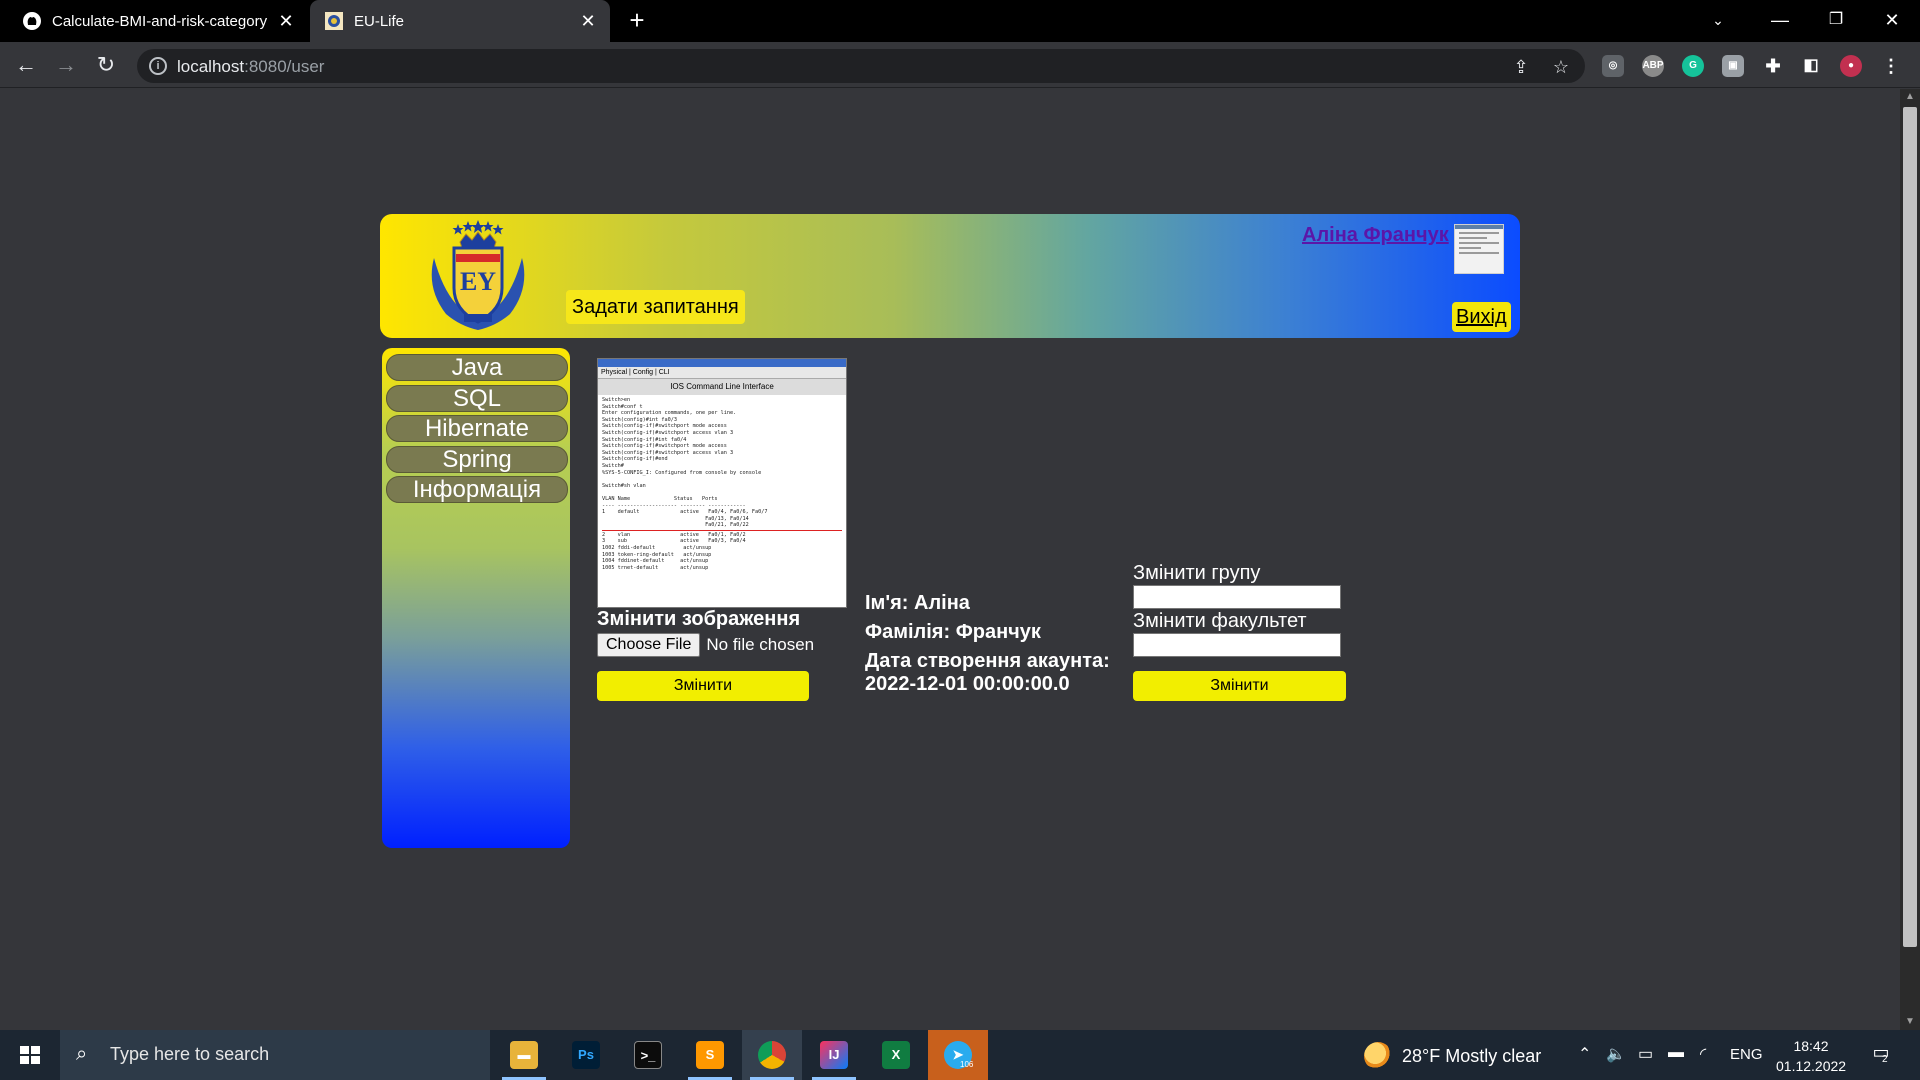 This screenshot has width=1920, height=1080. What do you see at coordinates (1378, 1056) in the screenshot?
I see `weather-moon-icon` at bounding box center [1378, 1056].